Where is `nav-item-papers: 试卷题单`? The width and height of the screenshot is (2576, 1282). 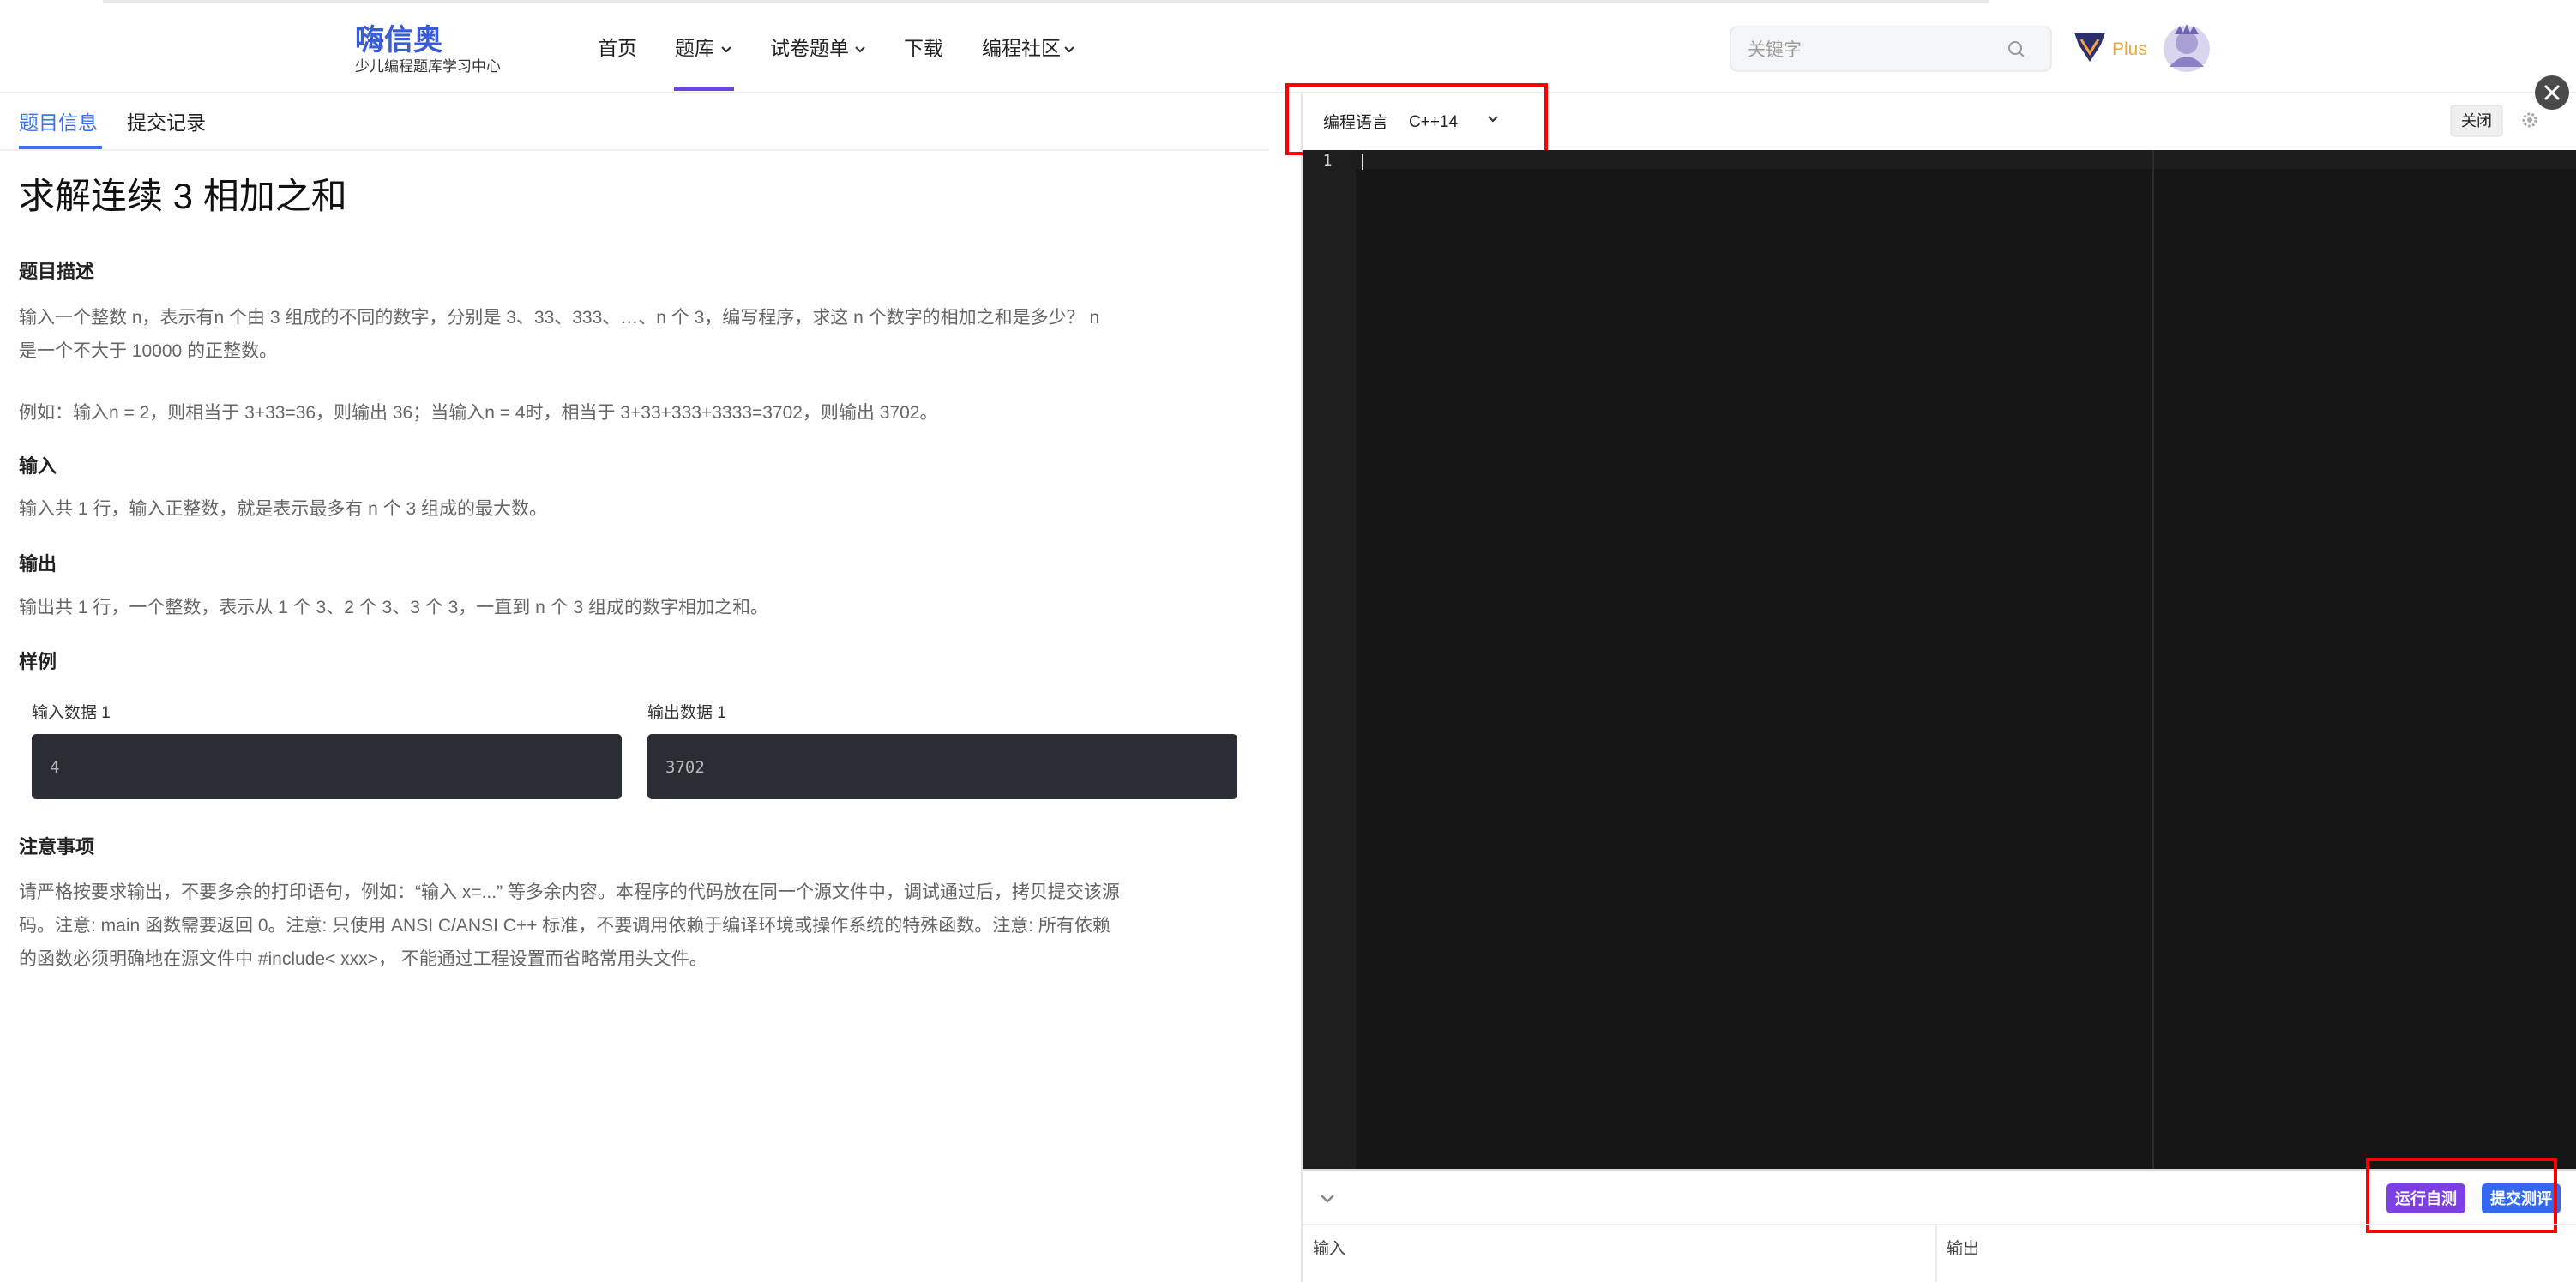
nav-item-papers: 试卷题单 is located at coordinates (809, 48).